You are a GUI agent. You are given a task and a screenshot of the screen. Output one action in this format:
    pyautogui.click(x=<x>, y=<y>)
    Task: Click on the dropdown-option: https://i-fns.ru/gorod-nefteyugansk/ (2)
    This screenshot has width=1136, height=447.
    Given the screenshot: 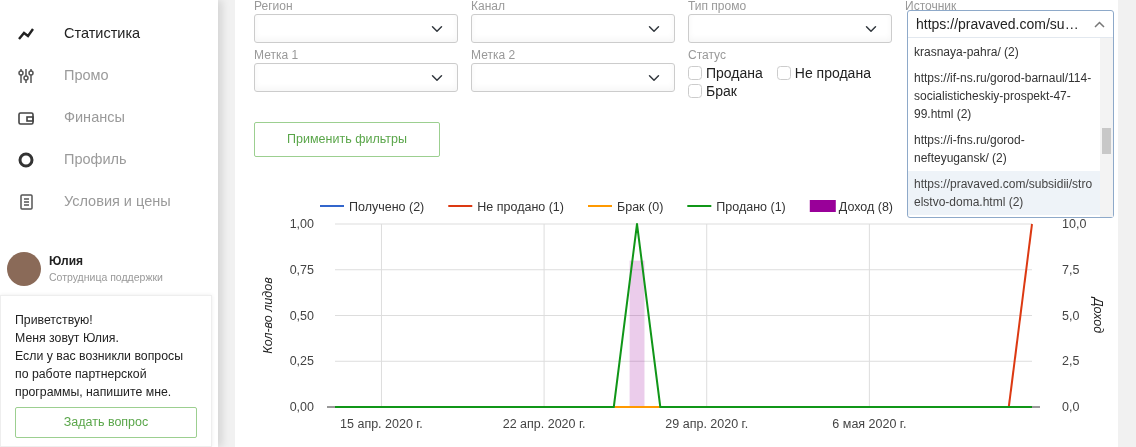 What is the action you would take?
    pyautogui.click(x=1004, y=149)
    